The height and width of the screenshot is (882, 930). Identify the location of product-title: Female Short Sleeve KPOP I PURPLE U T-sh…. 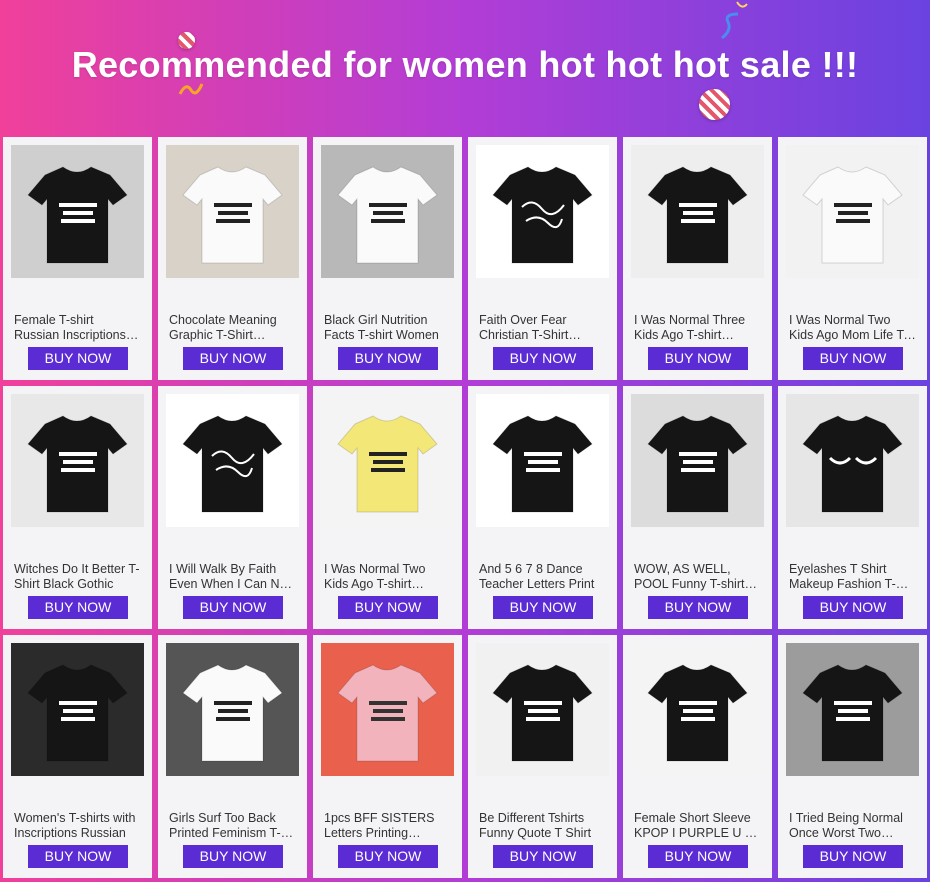
(698, 826).